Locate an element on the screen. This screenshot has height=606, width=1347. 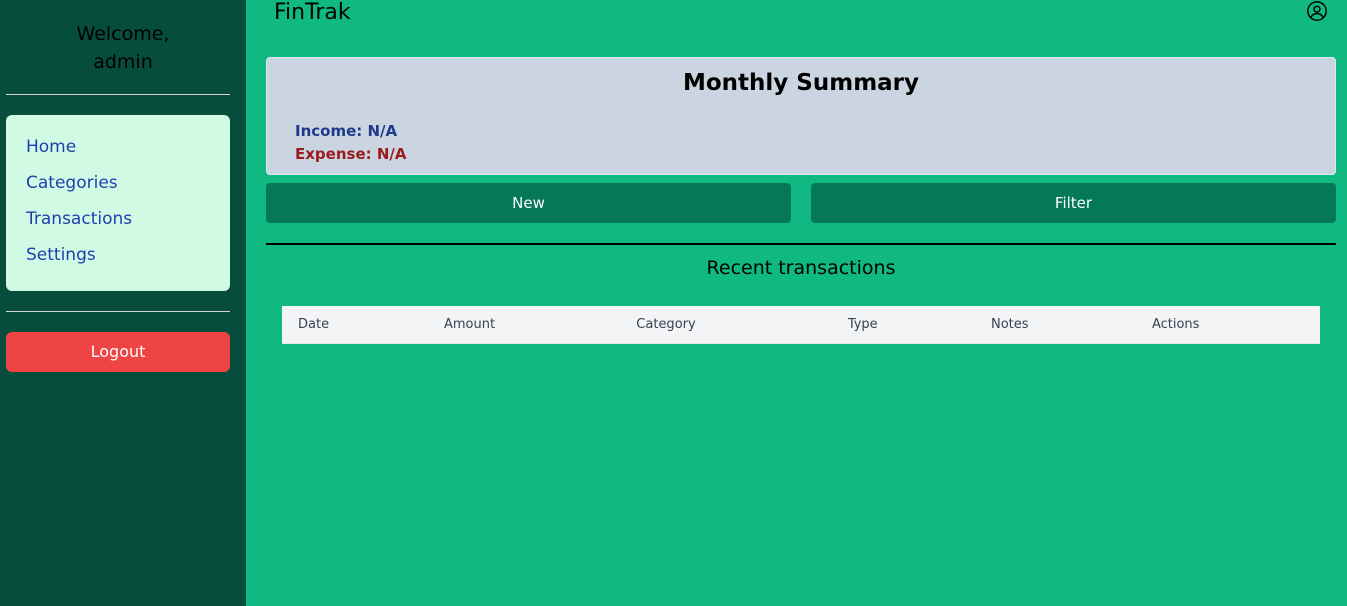
logout-button: Logout is located at coordinates (118, 352).